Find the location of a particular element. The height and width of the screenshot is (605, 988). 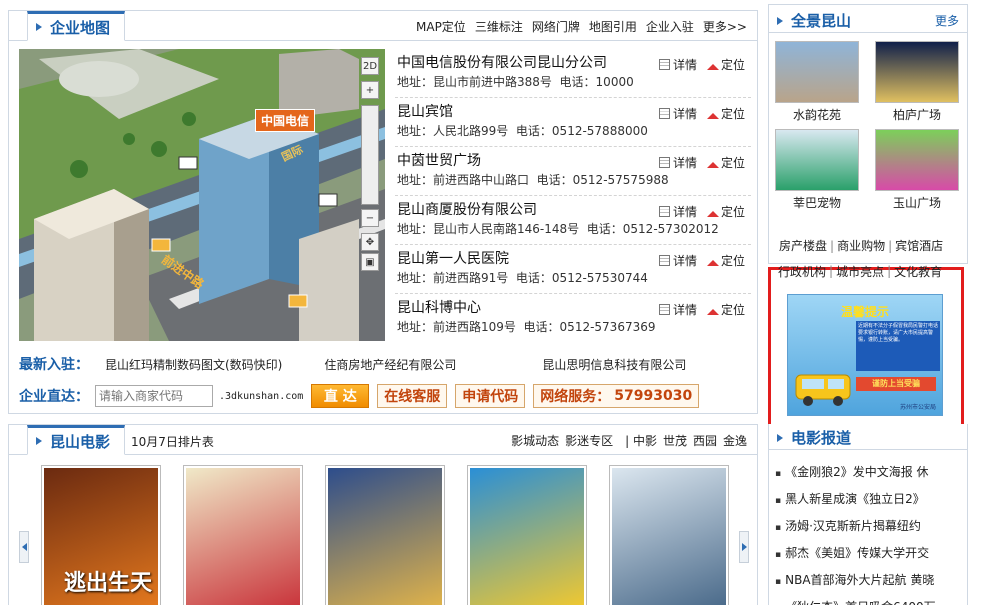

category-link: 房产楼盘 is located at coordinates (803, 245).